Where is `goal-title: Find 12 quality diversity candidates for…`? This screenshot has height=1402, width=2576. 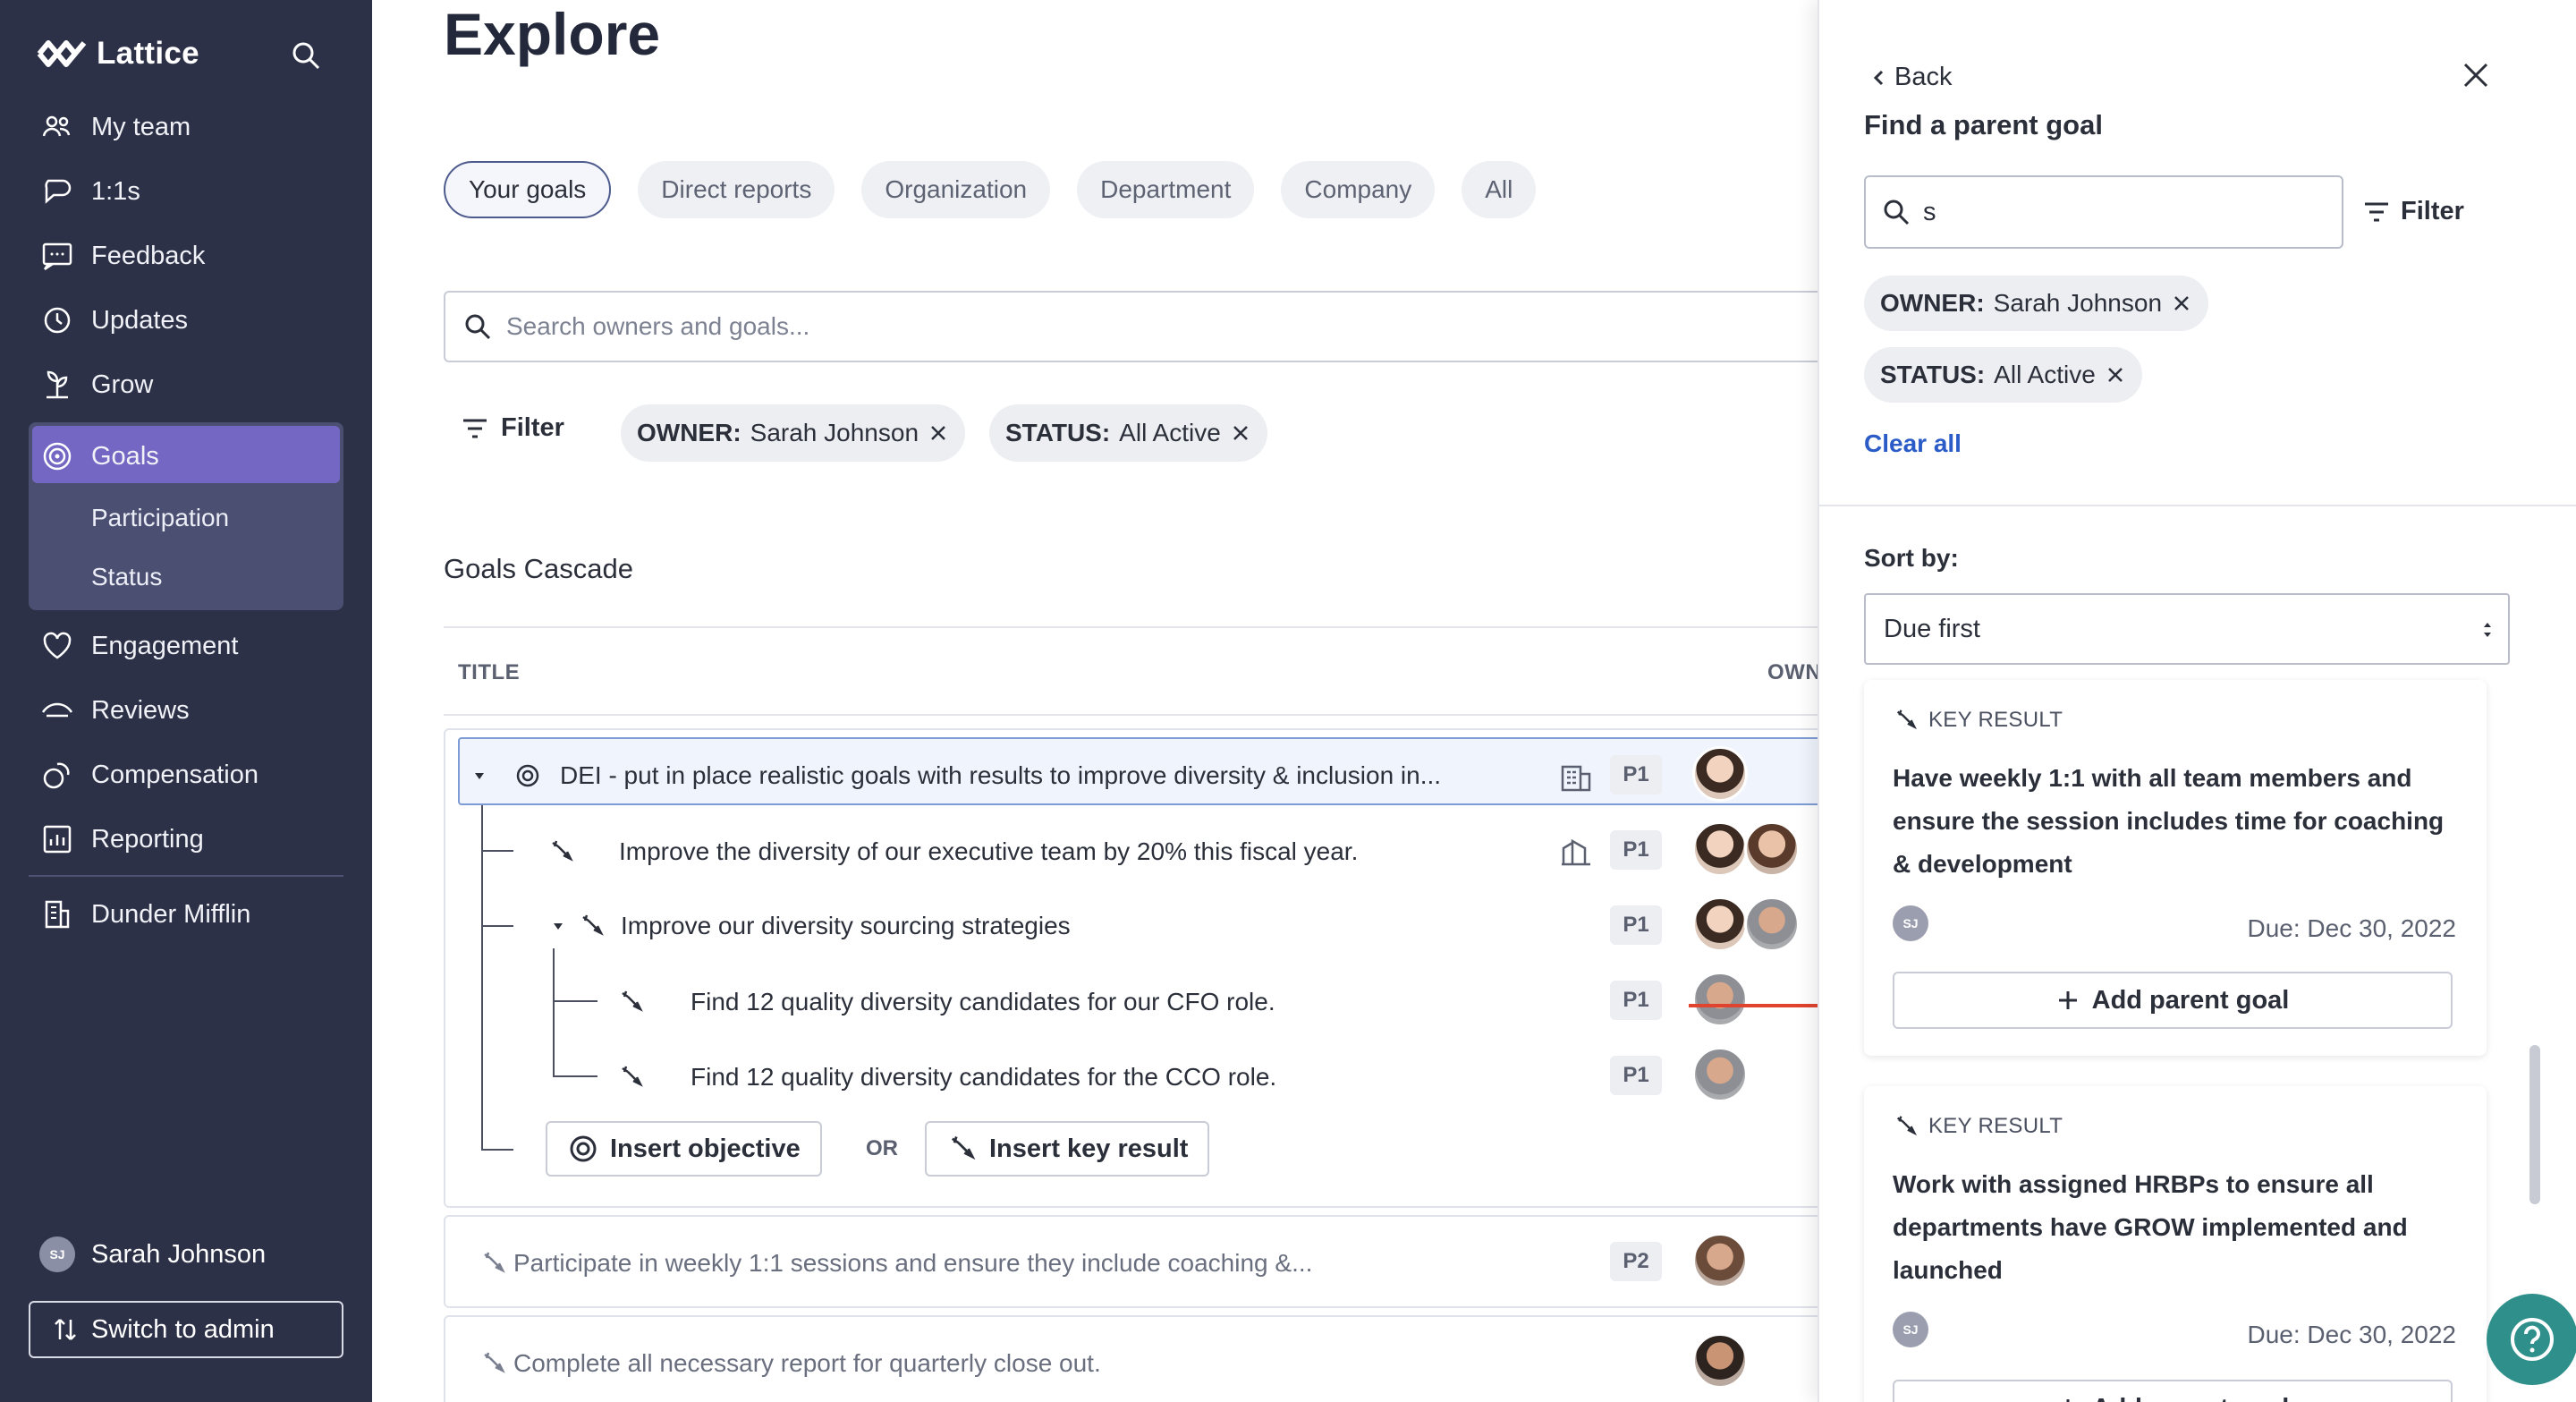 goal-title: Find 12 quality diversity candidates for… is located at coordinates (983, 1002).